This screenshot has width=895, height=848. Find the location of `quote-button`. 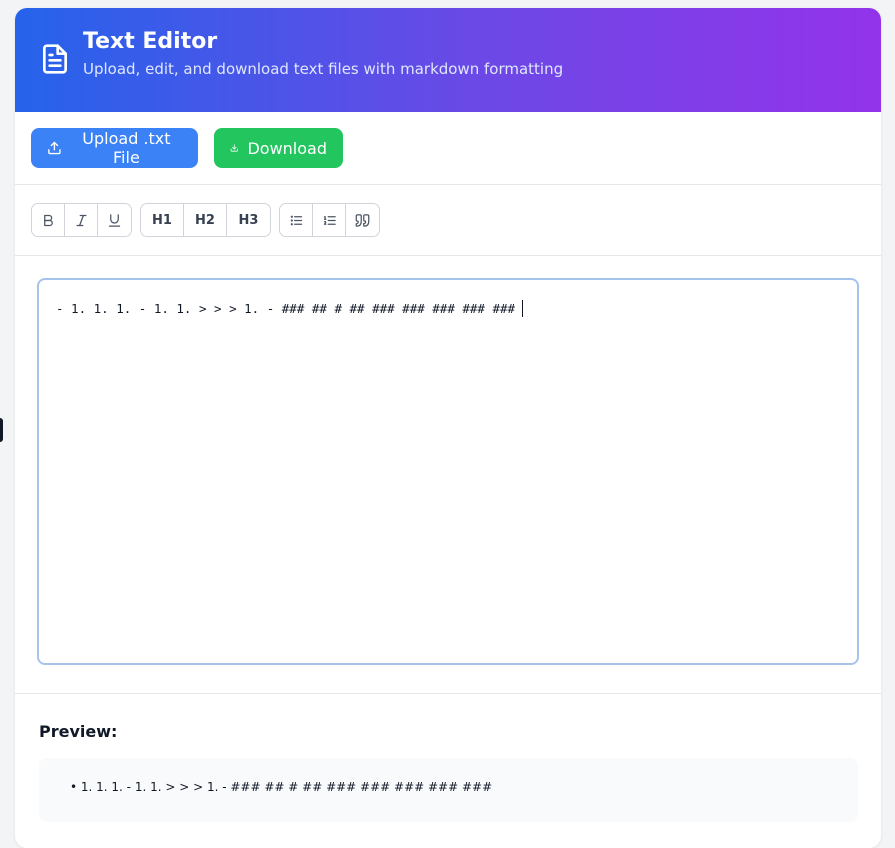

quote-button is located at coordinates (362, 220).